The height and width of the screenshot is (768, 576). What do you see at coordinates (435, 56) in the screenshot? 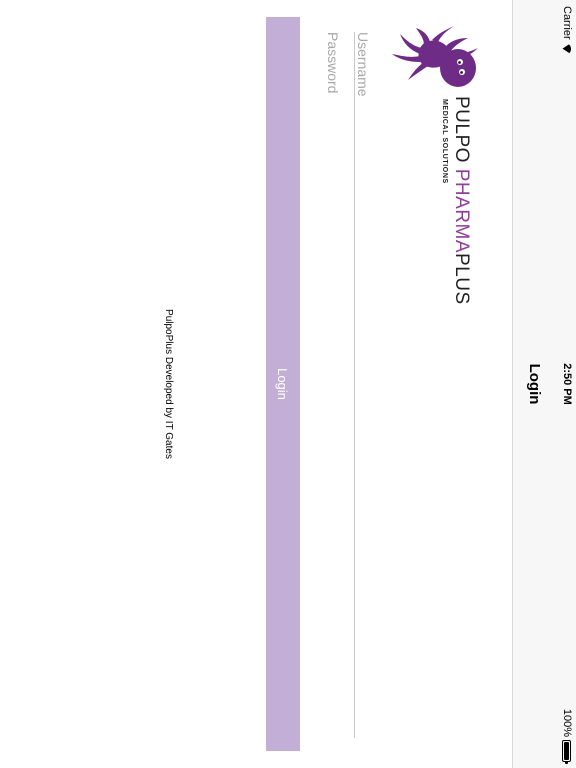
I see `octopus-logo-icon` at bounding box center [435, 56].